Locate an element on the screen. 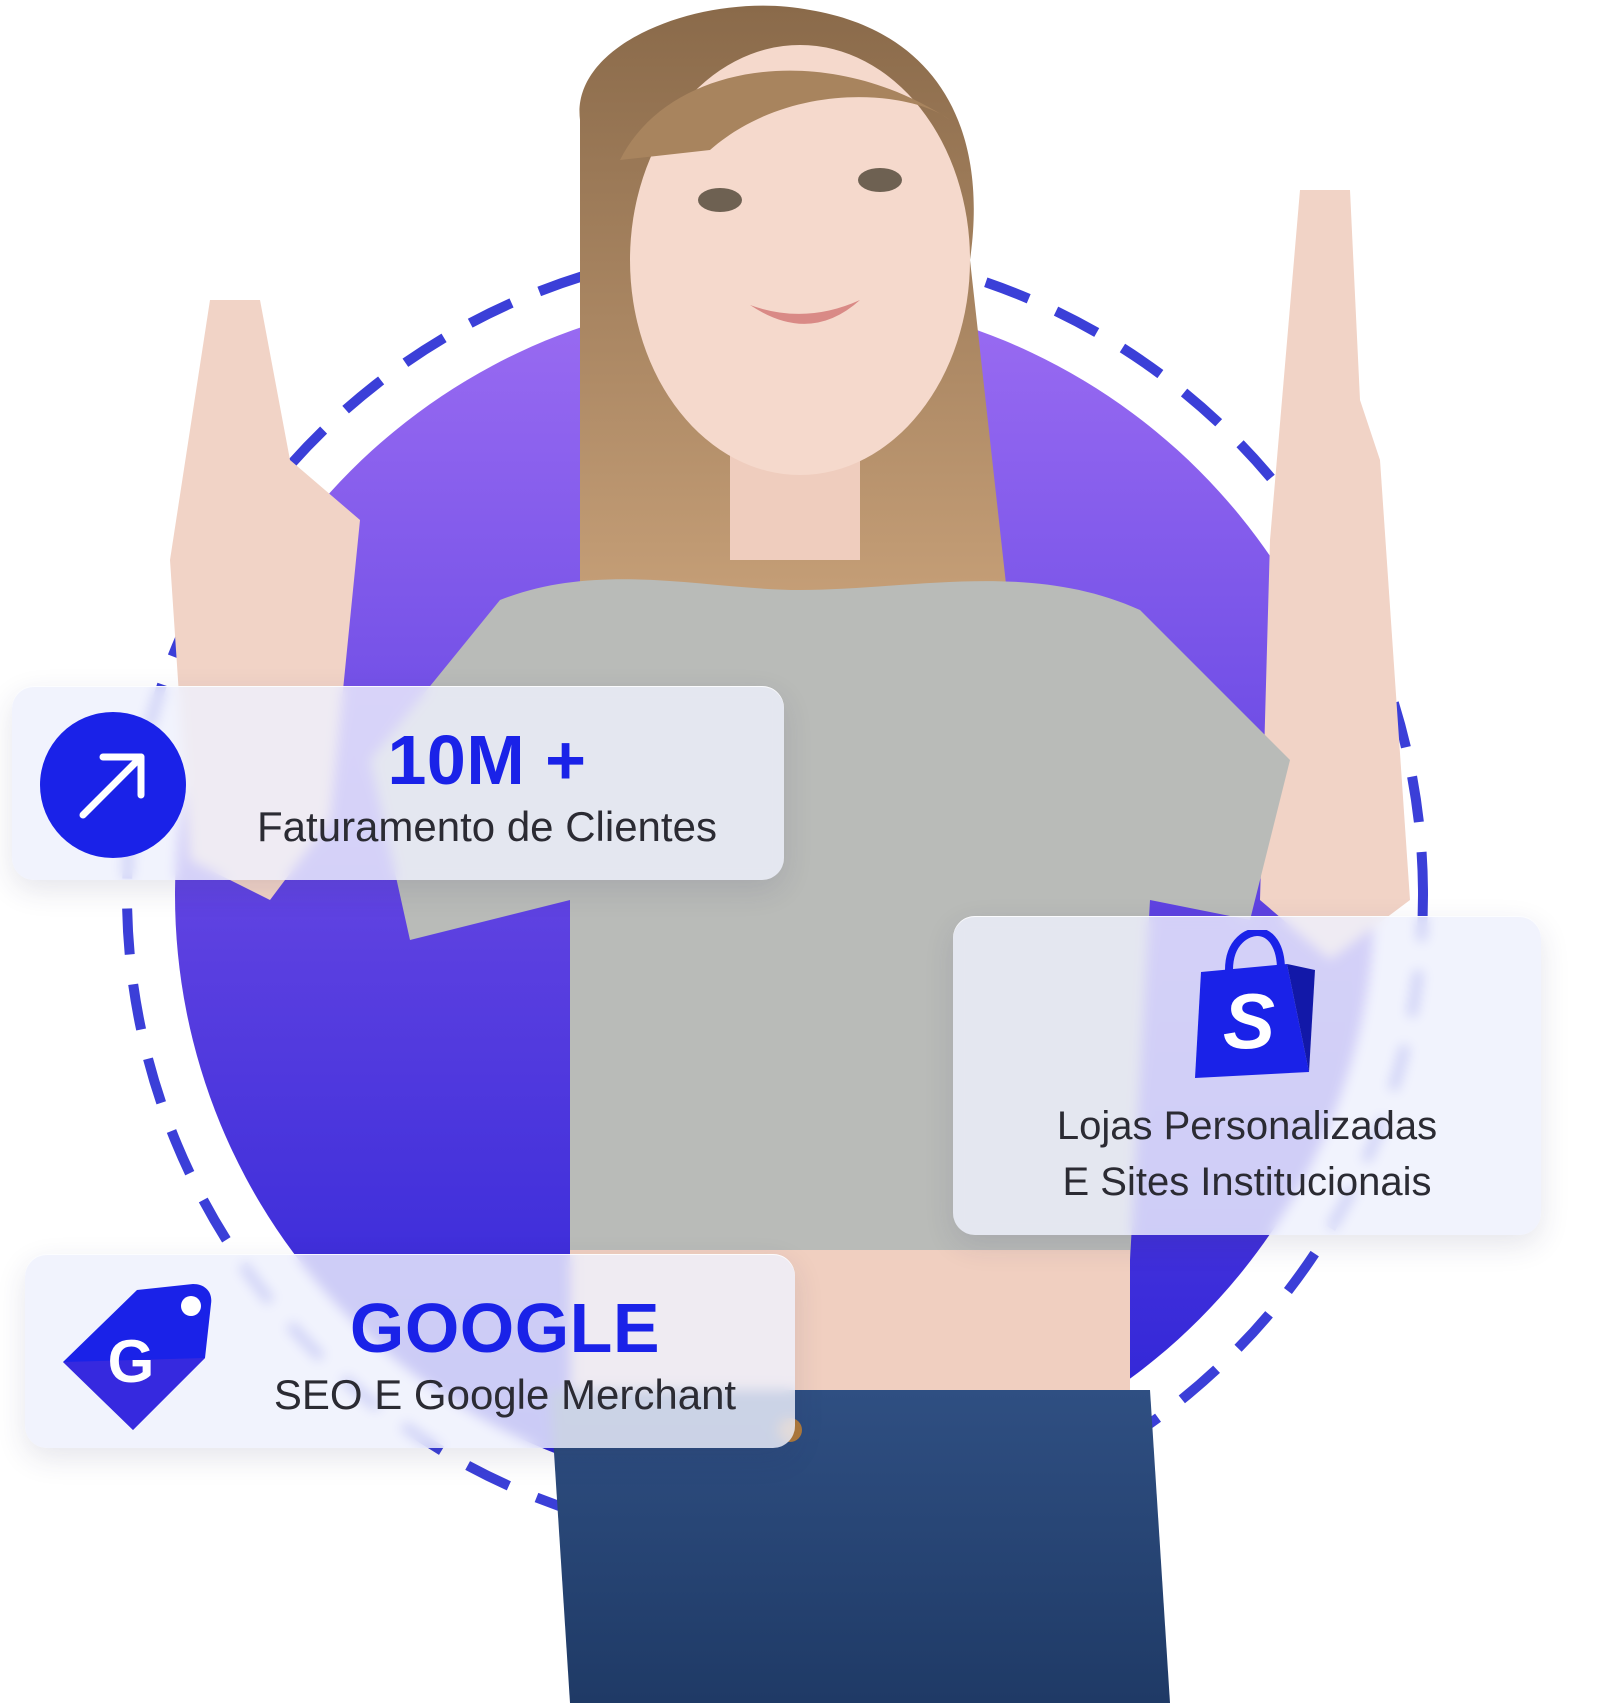 This screenshot has width=1615, height=1703. revenue-subtitle: Faturamento de Clientes is located at coordinates (487, 826).